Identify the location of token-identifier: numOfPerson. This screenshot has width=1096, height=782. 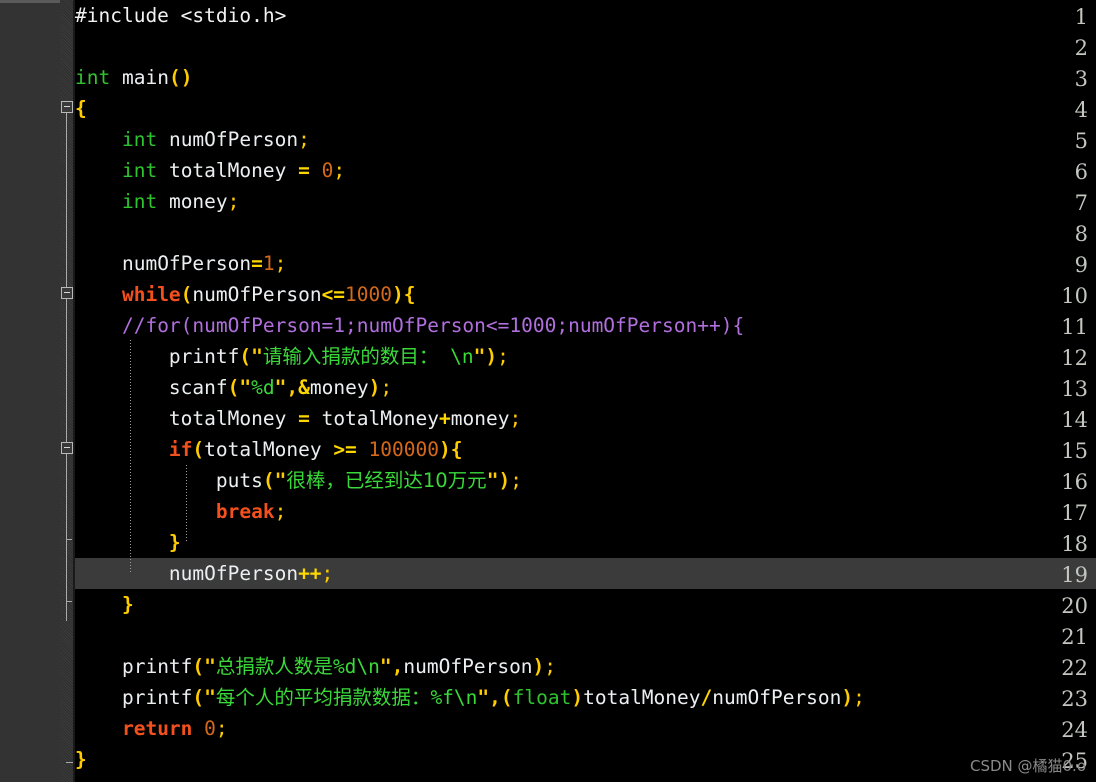
(233, 573).